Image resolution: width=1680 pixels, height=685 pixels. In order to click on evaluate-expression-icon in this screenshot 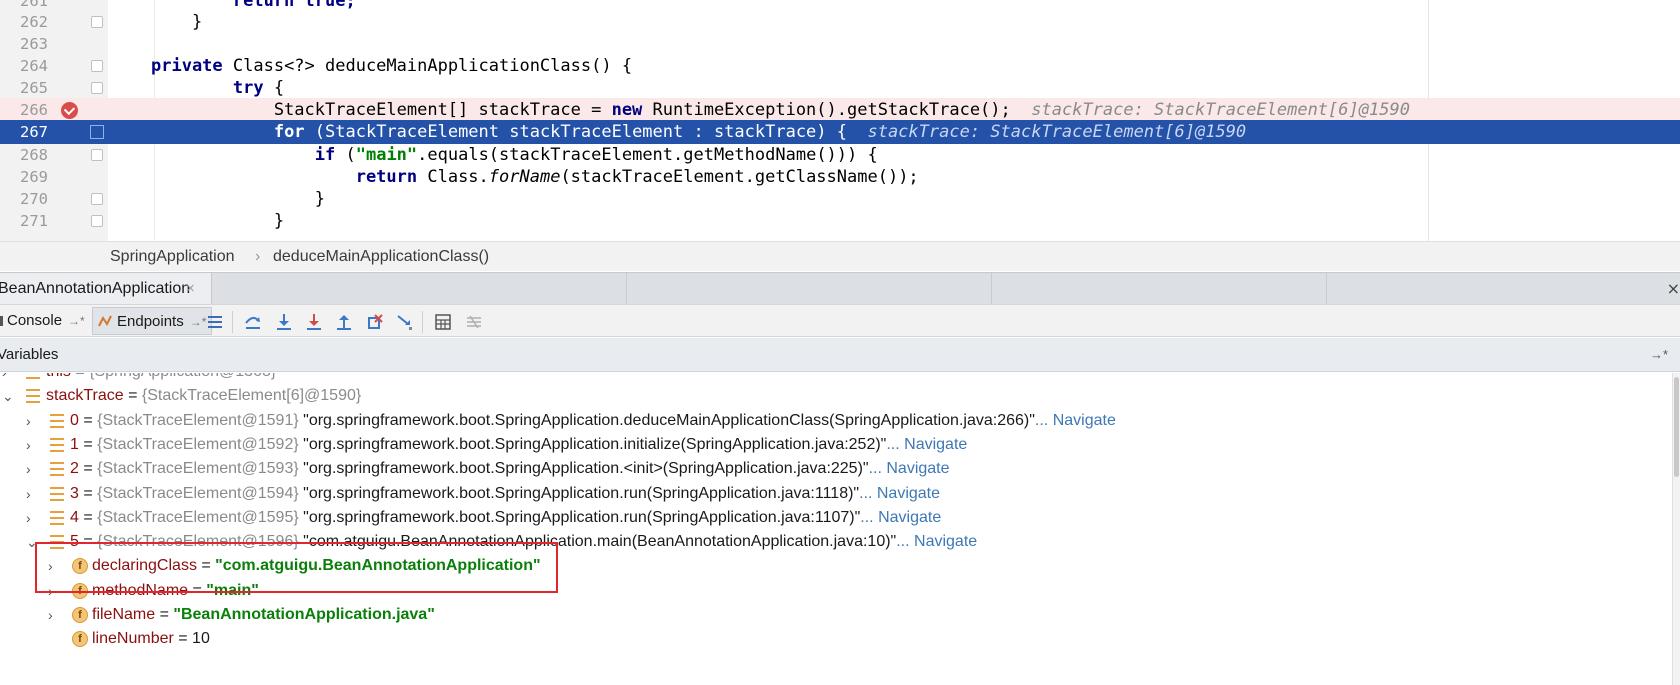, I will do `click(443, 322)`.